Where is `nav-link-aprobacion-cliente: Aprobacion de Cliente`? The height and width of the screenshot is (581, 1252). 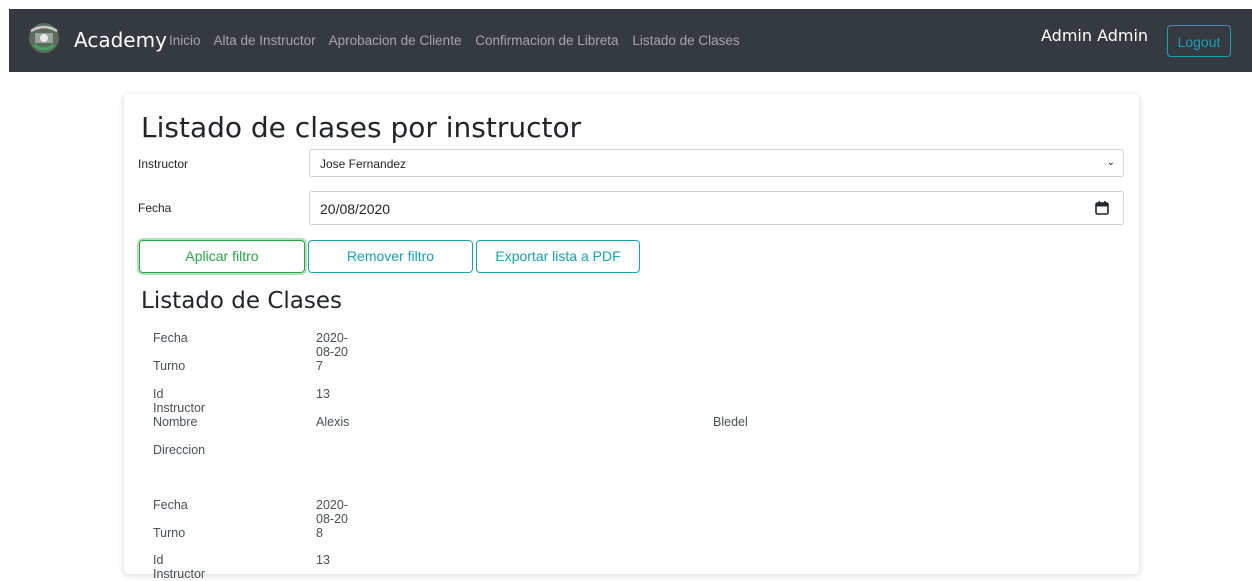 nav-link-aprobacion-cliente: Aprobacion de Cliente is located at coordinates (395, 40).